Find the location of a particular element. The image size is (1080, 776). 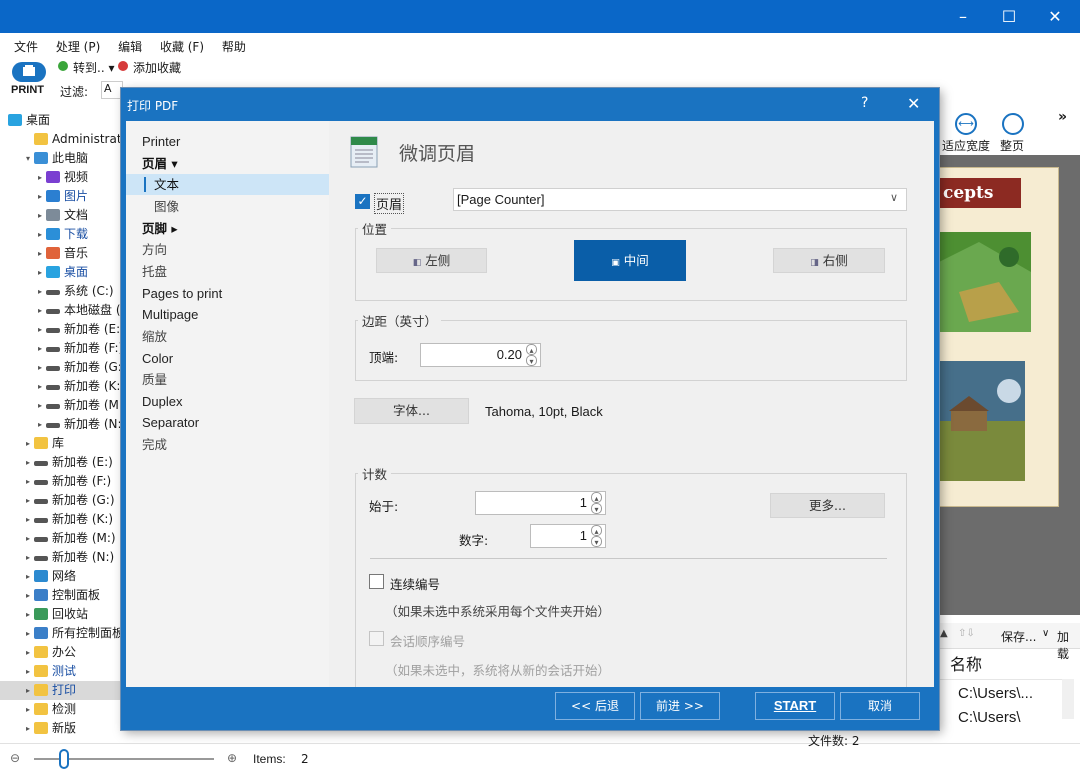

menu-edit: 编辑 is located at coordinates (131, 44).